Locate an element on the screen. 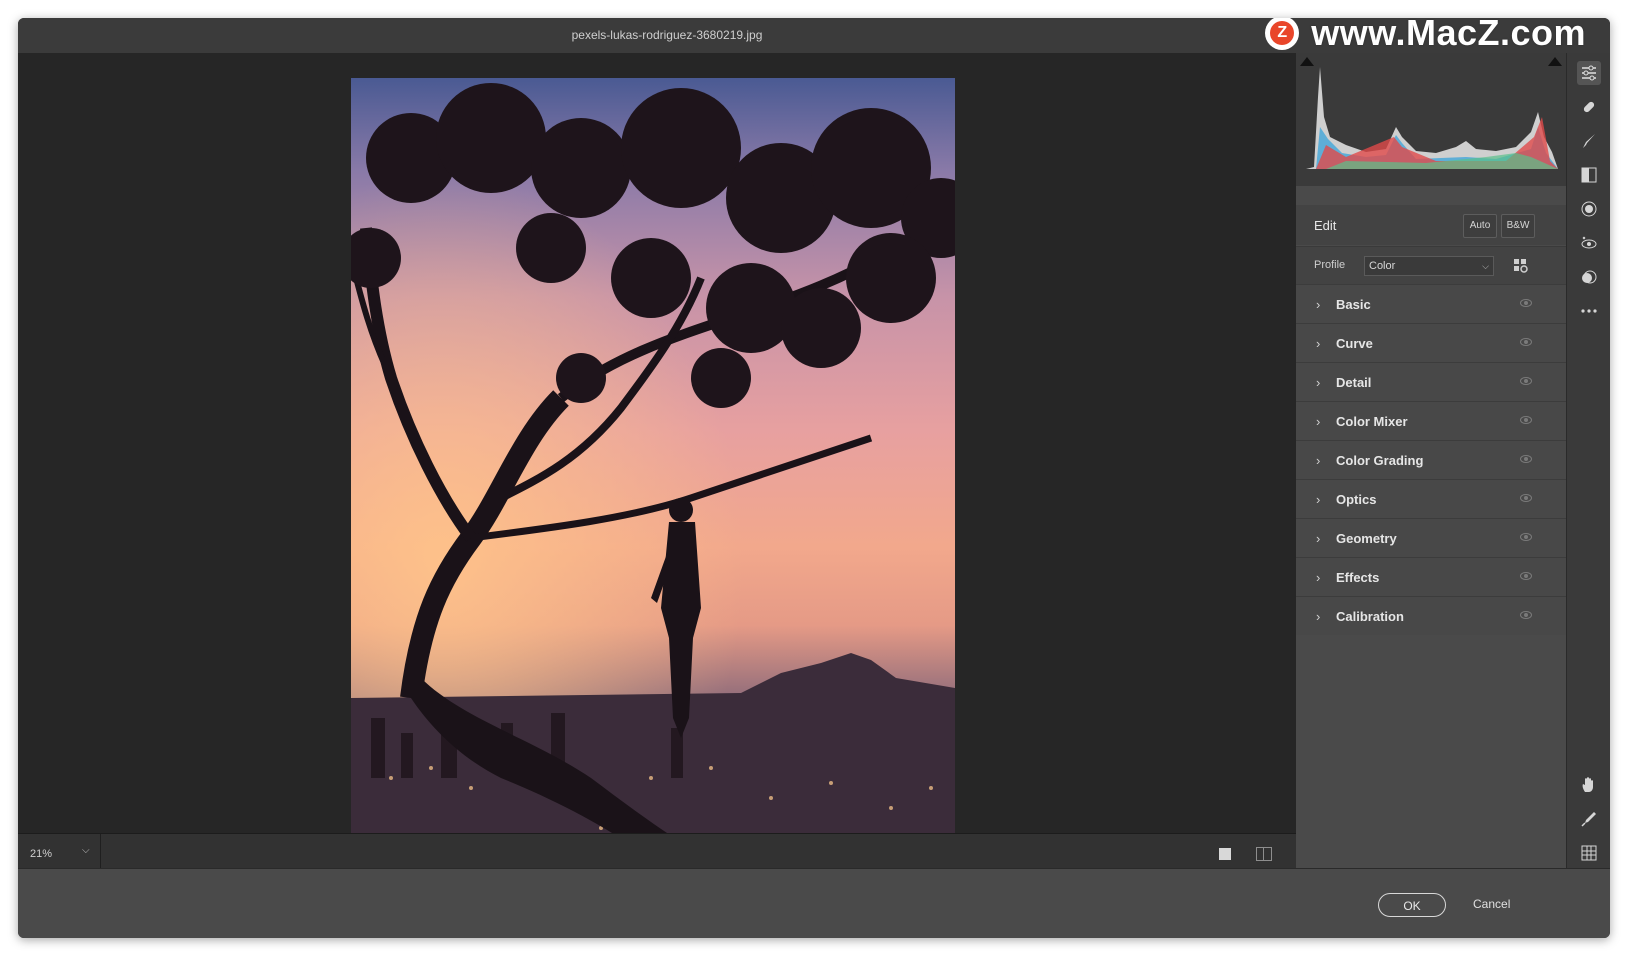  radial-gradient-icon is located at coordinates (1589, 209).